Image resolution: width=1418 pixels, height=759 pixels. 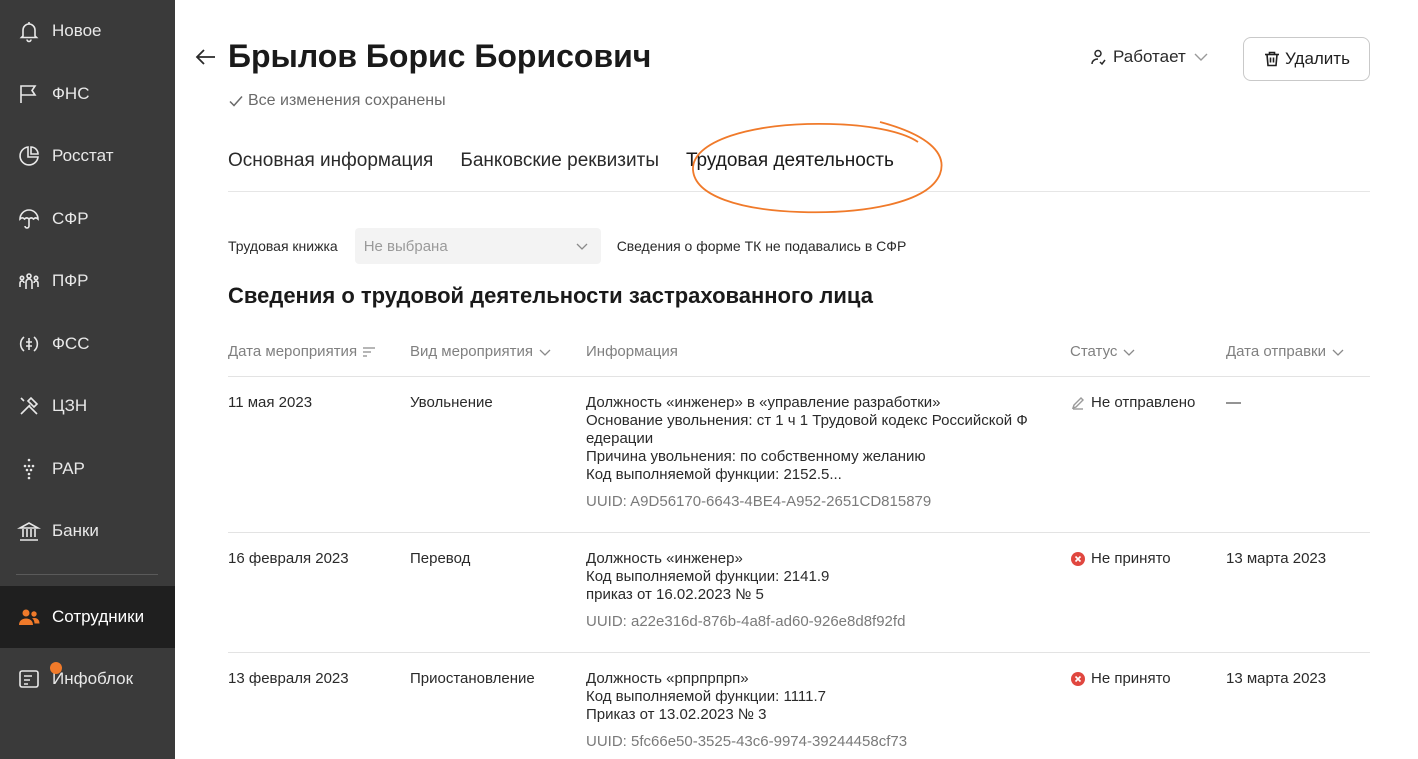 What do you see at coordinates (1276, 558) in the screenshot?
I see `row-sent-date: 13 марта 2023` at bounding box center [1276, 558].